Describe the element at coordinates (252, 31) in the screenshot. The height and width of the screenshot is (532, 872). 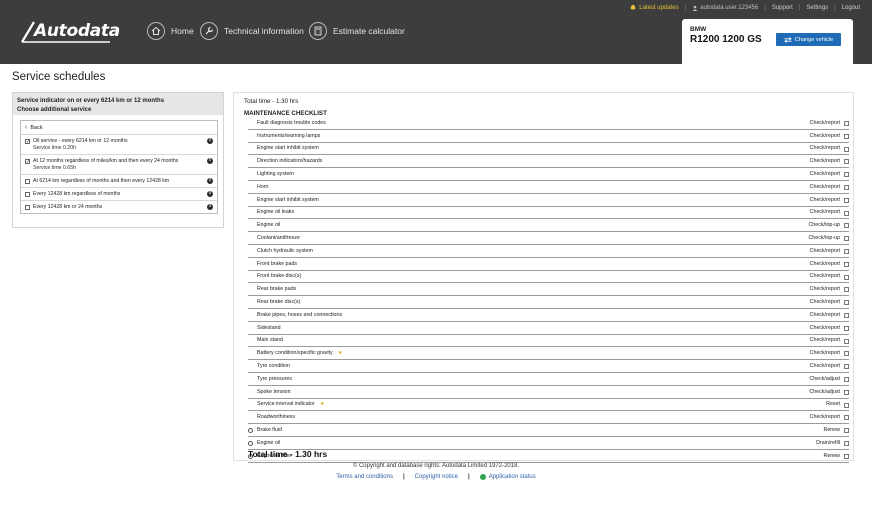
I see `nav-technical-information: Technical information` at that location.